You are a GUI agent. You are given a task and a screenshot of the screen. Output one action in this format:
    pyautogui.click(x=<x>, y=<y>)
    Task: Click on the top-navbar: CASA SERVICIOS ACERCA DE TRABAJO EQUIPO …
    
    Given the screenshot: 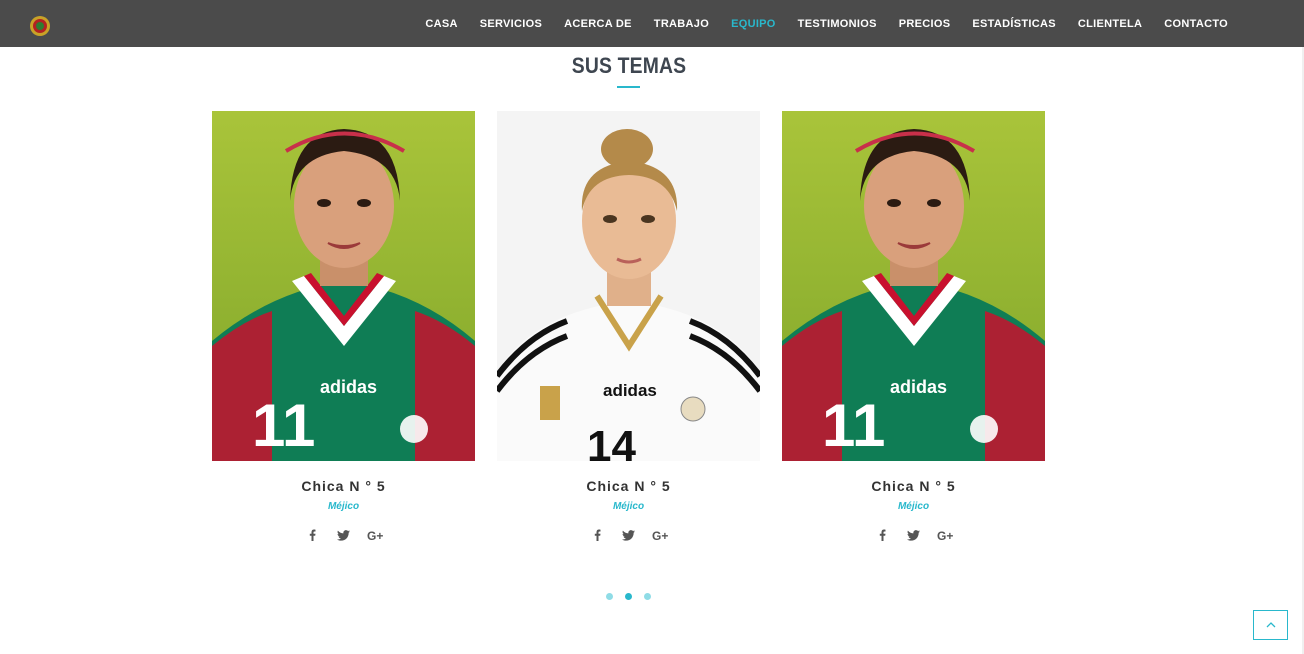 What is the action you would take?
    pyautogui.click(x=652, y=23)
    